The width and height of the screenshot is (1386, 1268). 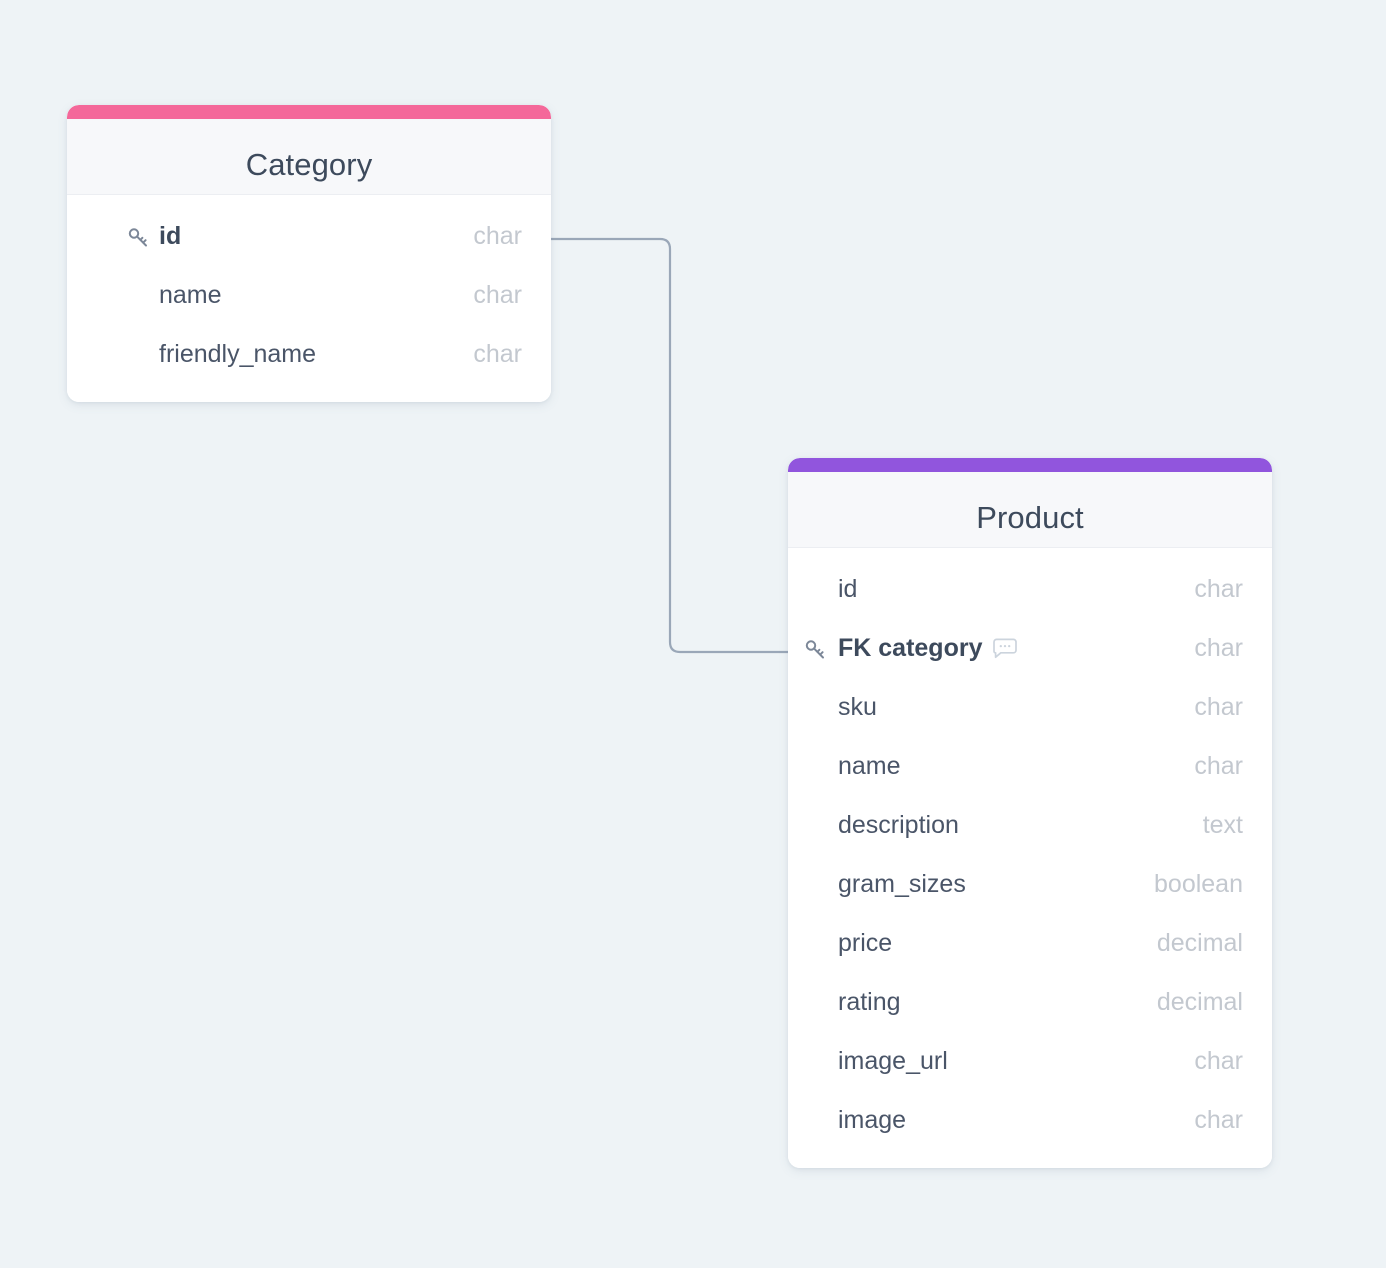 What do you see at coordinates (309, 112) in the screenshot?
I see `entity-accent-bar-category` at bounding box center [309, 112].